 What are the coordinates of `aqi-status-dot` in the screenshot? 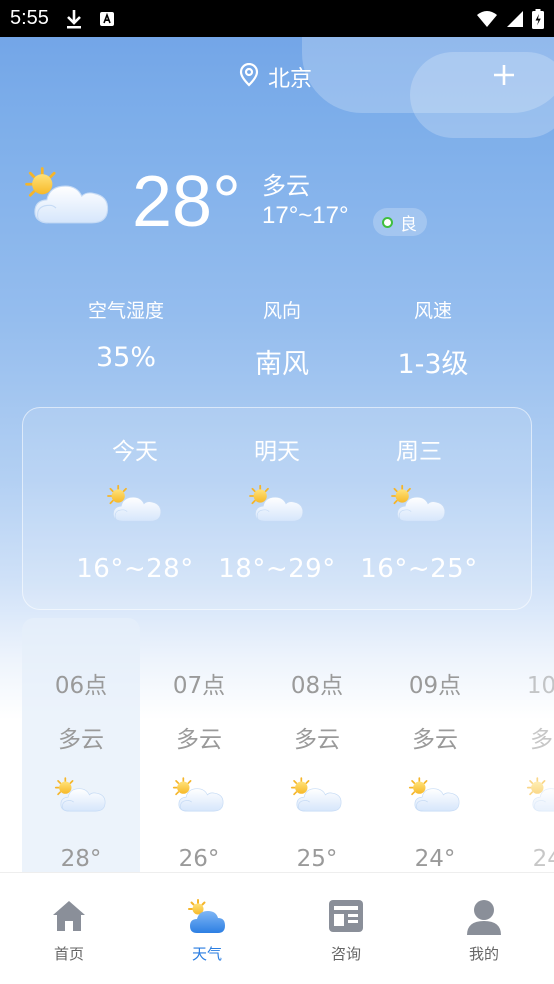 It's located at (387, 222).